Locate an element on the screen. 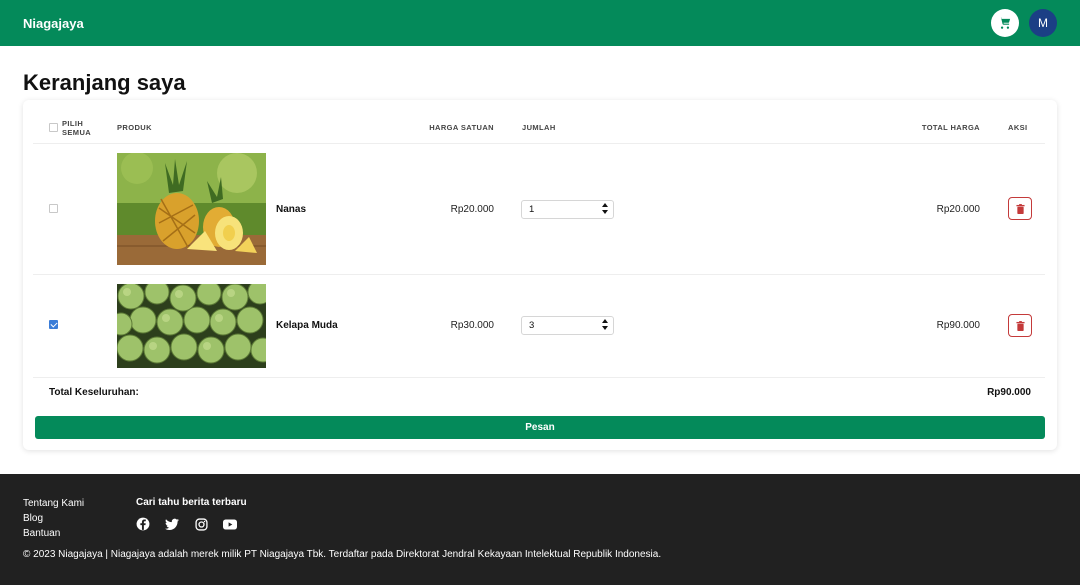 This screenshot has width=1080, height=585. column-header-quantity: Jumlah is located at coordinates (539, 127).